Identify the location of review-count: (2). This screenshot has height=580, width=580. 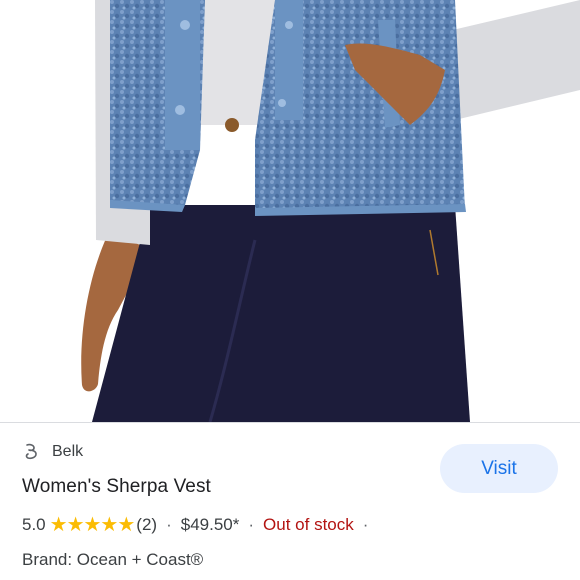
(146, 525).